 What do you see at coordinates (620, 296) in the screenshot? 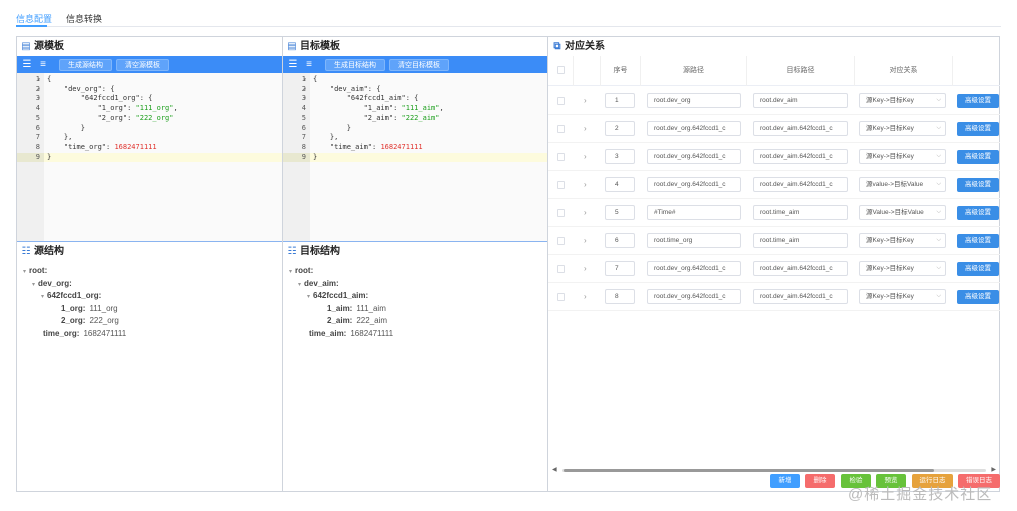
I see `index-input: 8` at bounding box center [620, 296].